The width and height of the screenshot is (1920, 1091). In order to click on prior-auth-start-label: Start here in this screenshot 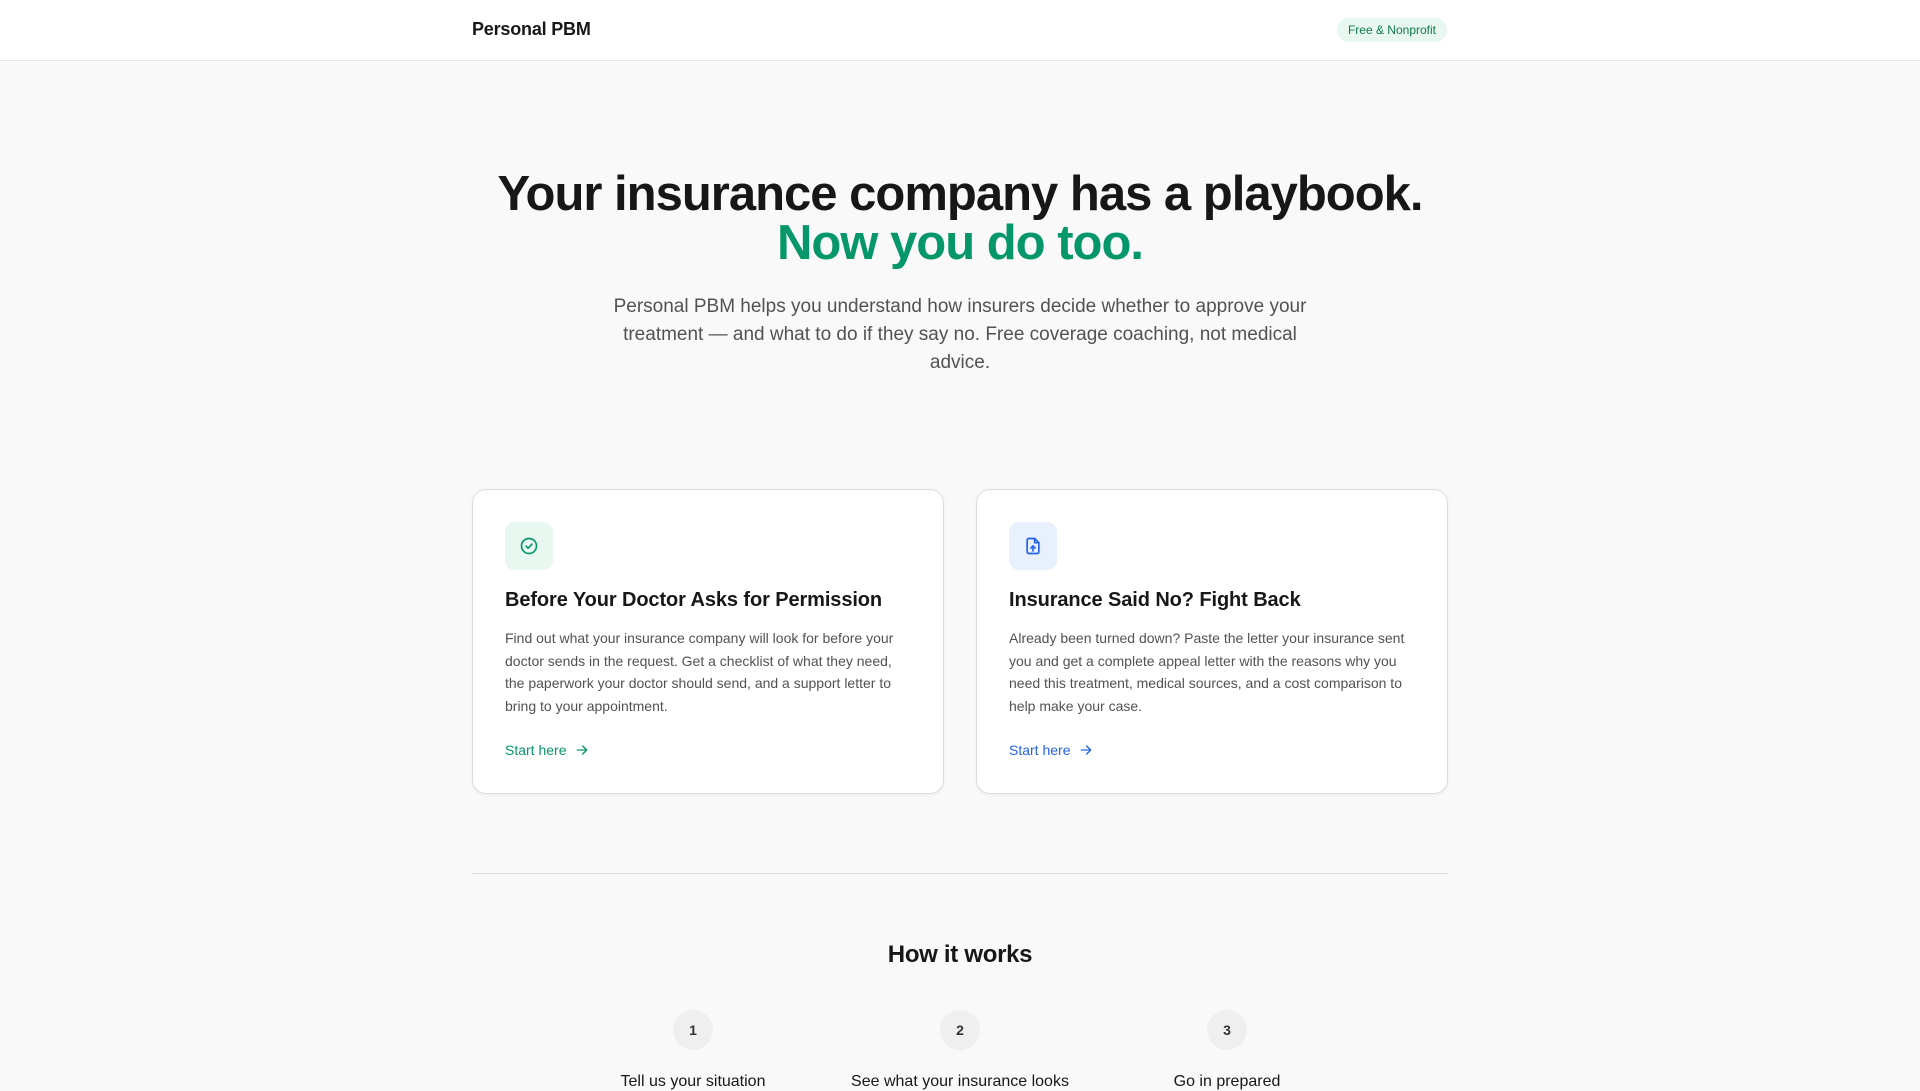, I will do `click(536, 750)`.